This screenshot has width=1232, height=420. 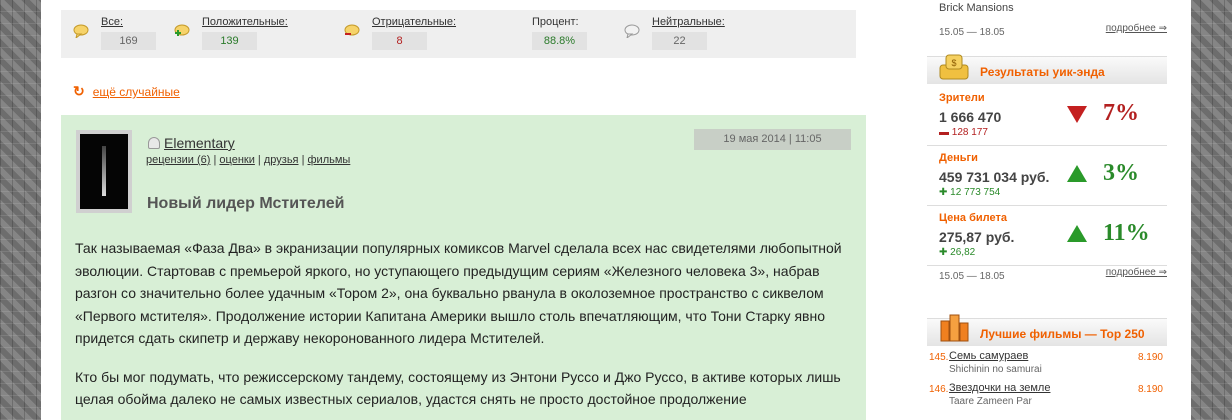 I want to click on stat-neutral: Нейтральные: 22, so click(x=674, y=33).